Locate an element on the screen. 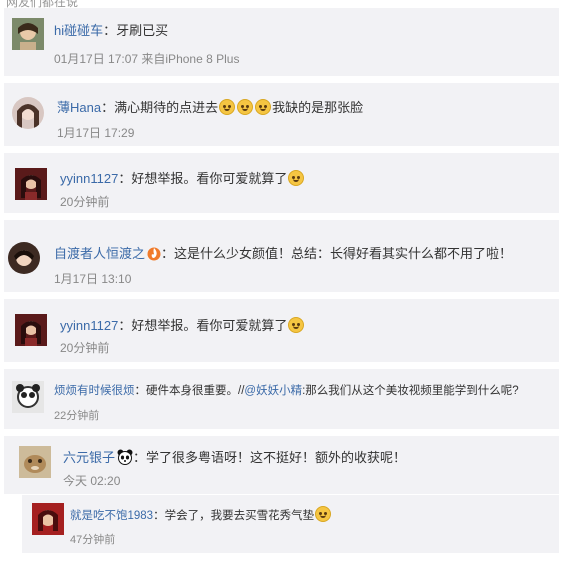 The height and width of the screenshot is (561, 563). username-link: 烦烦有时候很烦 is located at coordinates (94, 391).